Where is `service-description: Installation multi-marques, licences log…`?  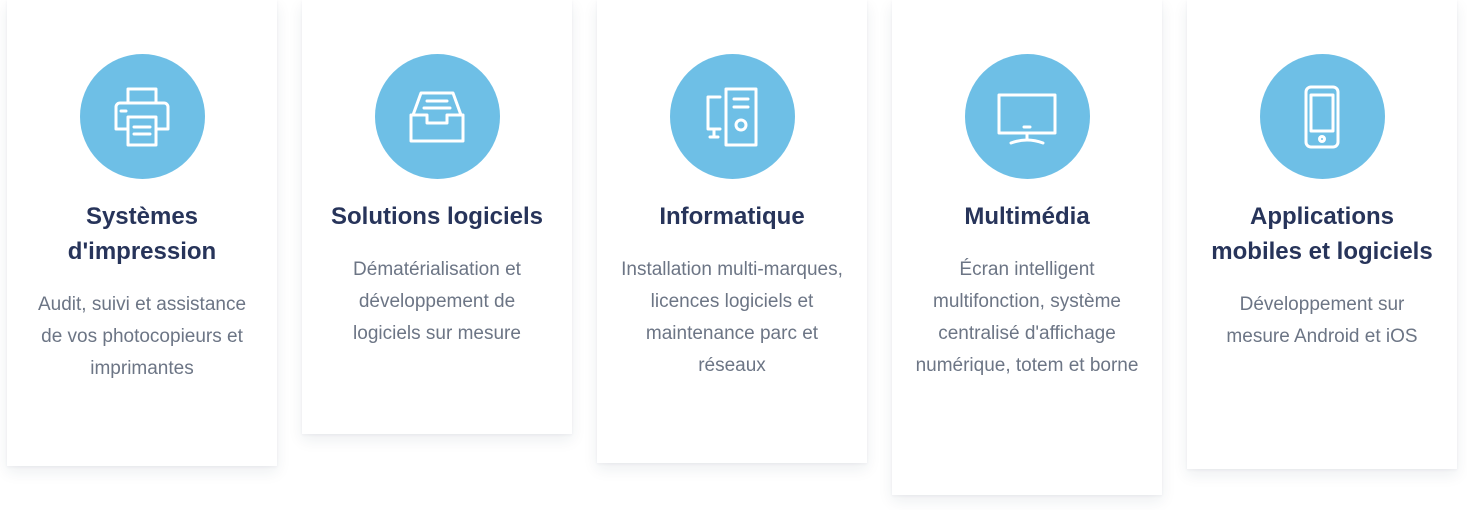 service-description: Installation multi-marques, licences log… is located at coordinates (732, 317).